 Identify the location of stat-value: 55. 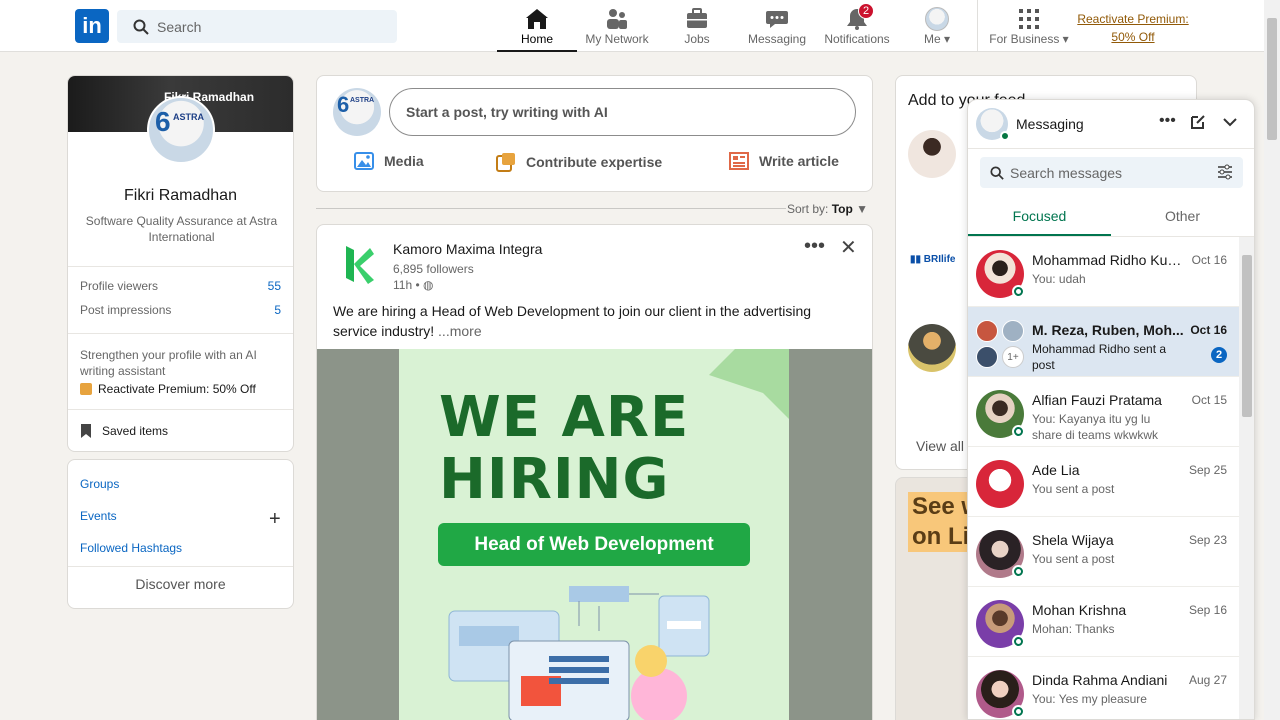
(274, 286).